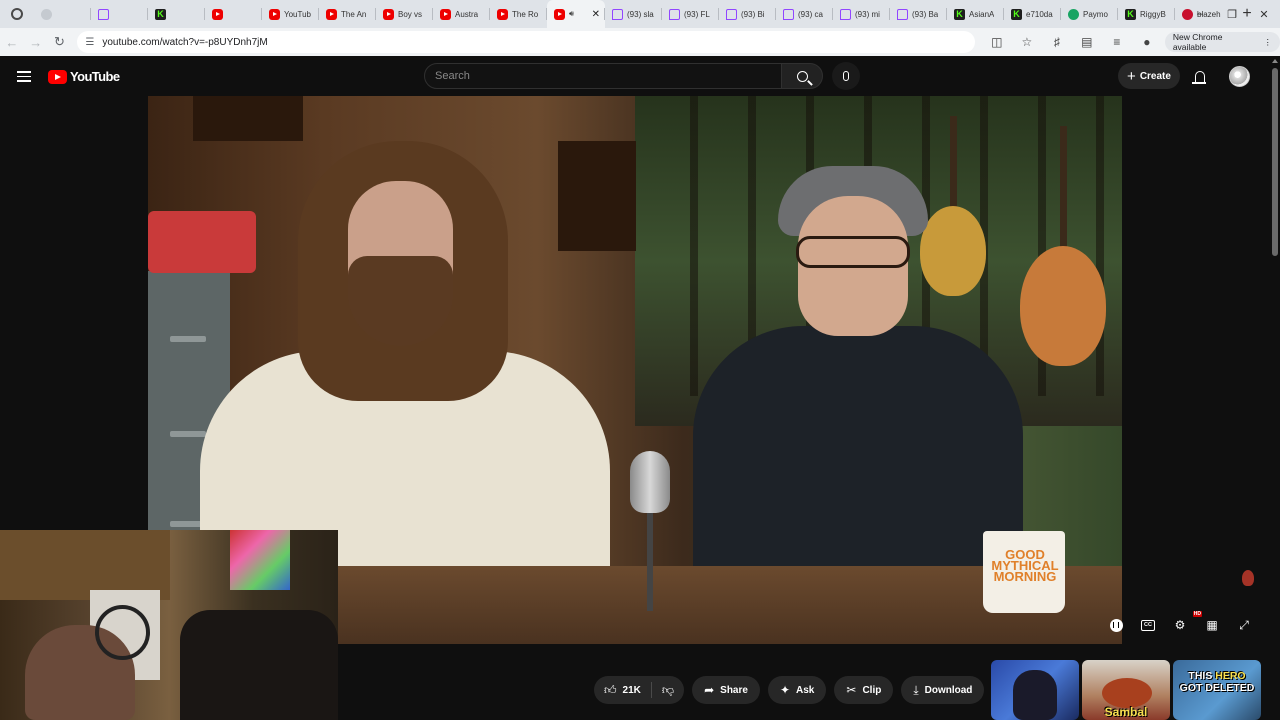  I want to click on browser-tab: K AsianA, so click(975, 14).